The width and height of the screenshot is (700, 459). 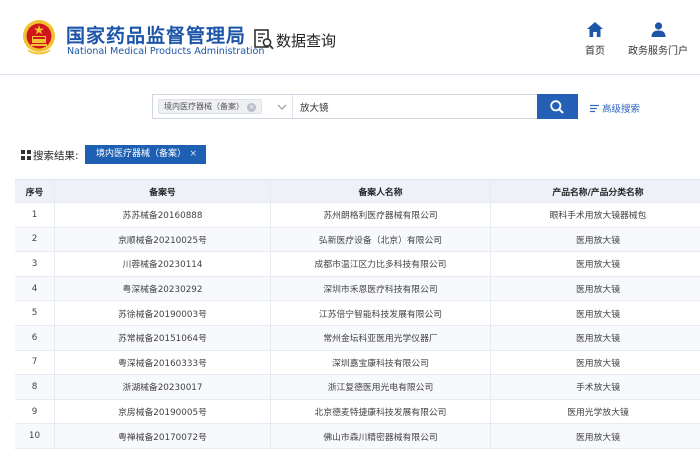 I want to click on cell-registrant-name: 苏州朗格利医疗器械有限公司, so click(x=381, y=215).